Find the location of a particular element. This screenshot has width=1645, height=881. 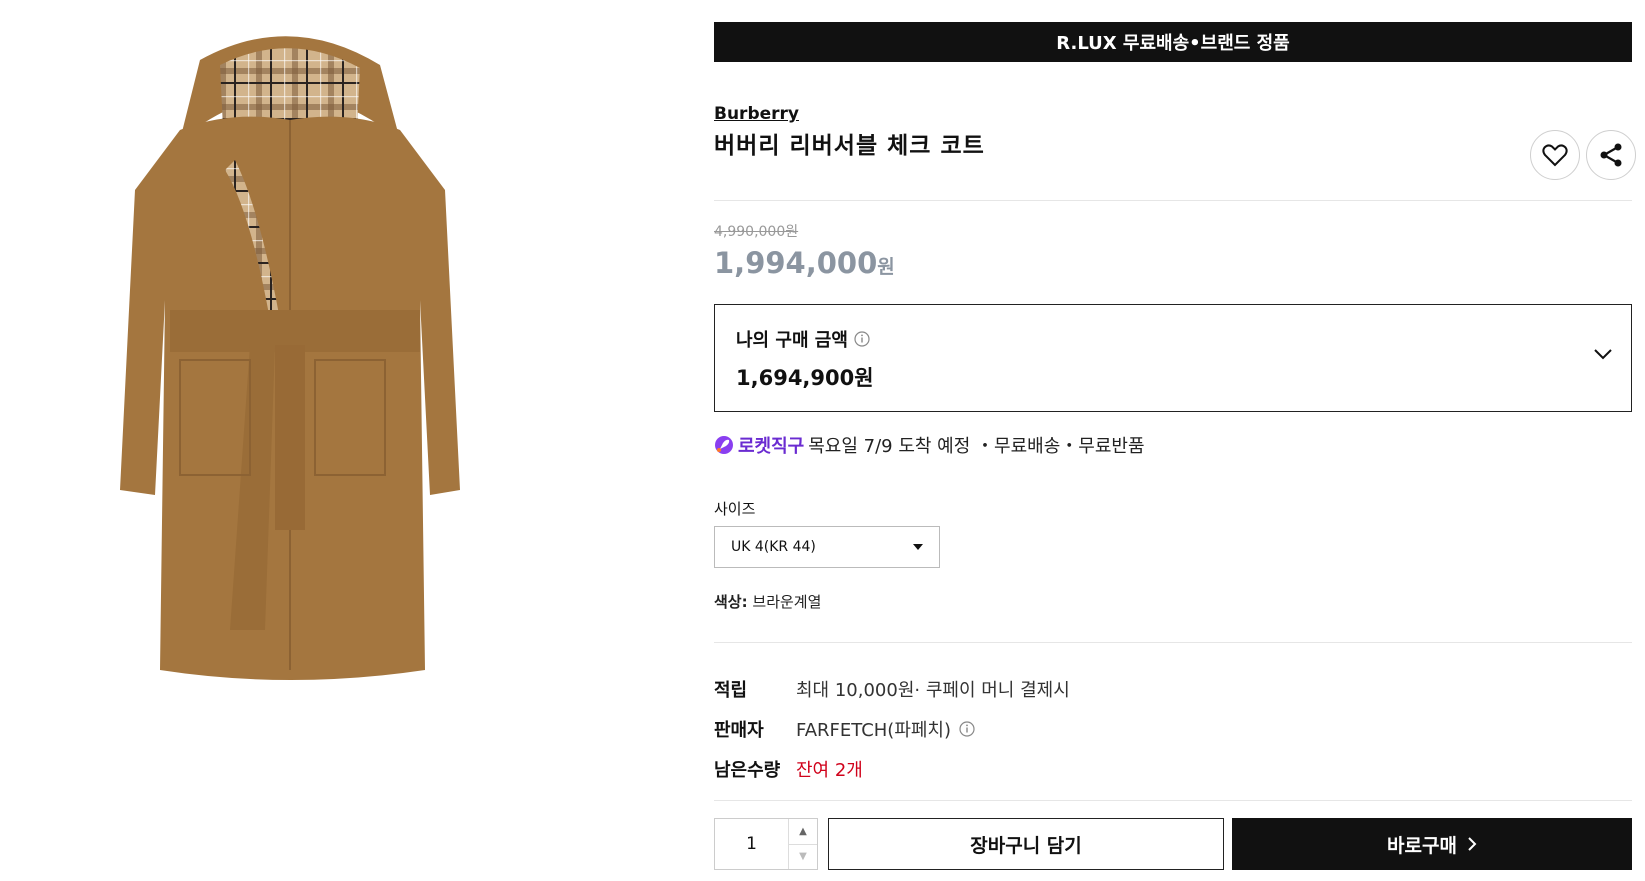

delivery-text: 목요일 7/9 도착 예정 ・무료배송・무료반품 is located at coordinates (976, 446).